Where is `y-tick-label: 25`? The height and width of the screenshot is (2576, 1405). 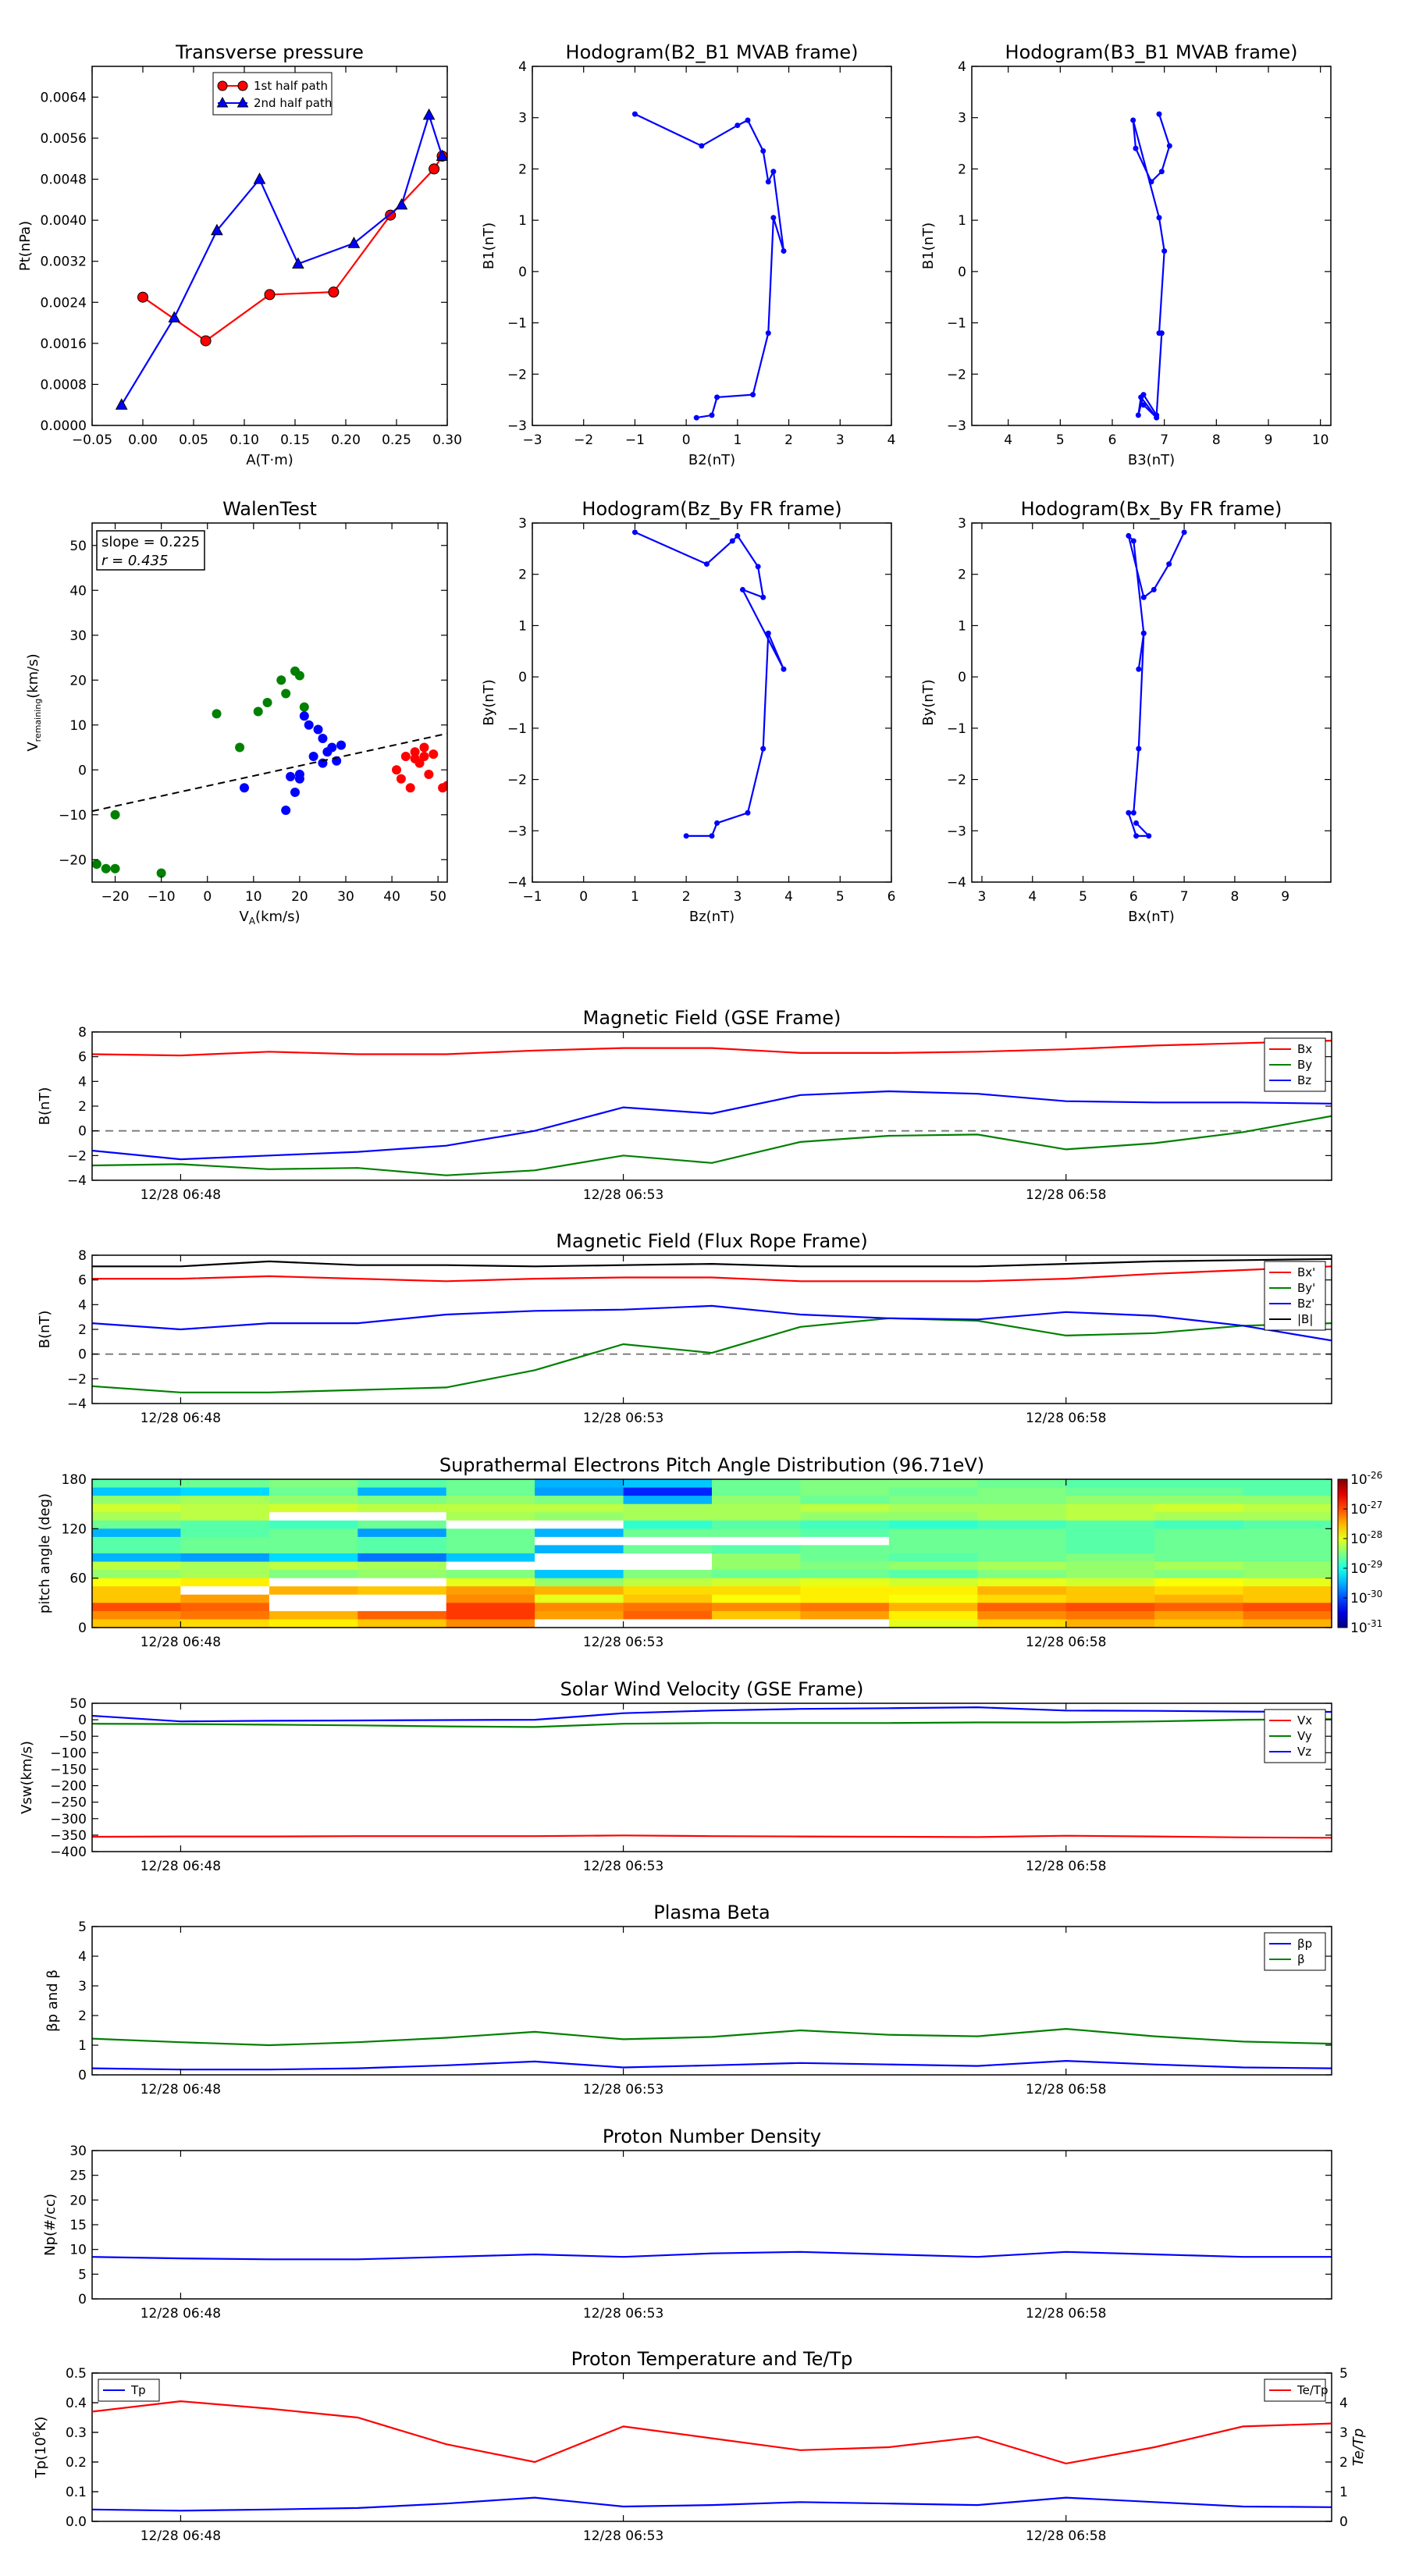
y-tick-label: 25 is located at coordinates (78, 2176).